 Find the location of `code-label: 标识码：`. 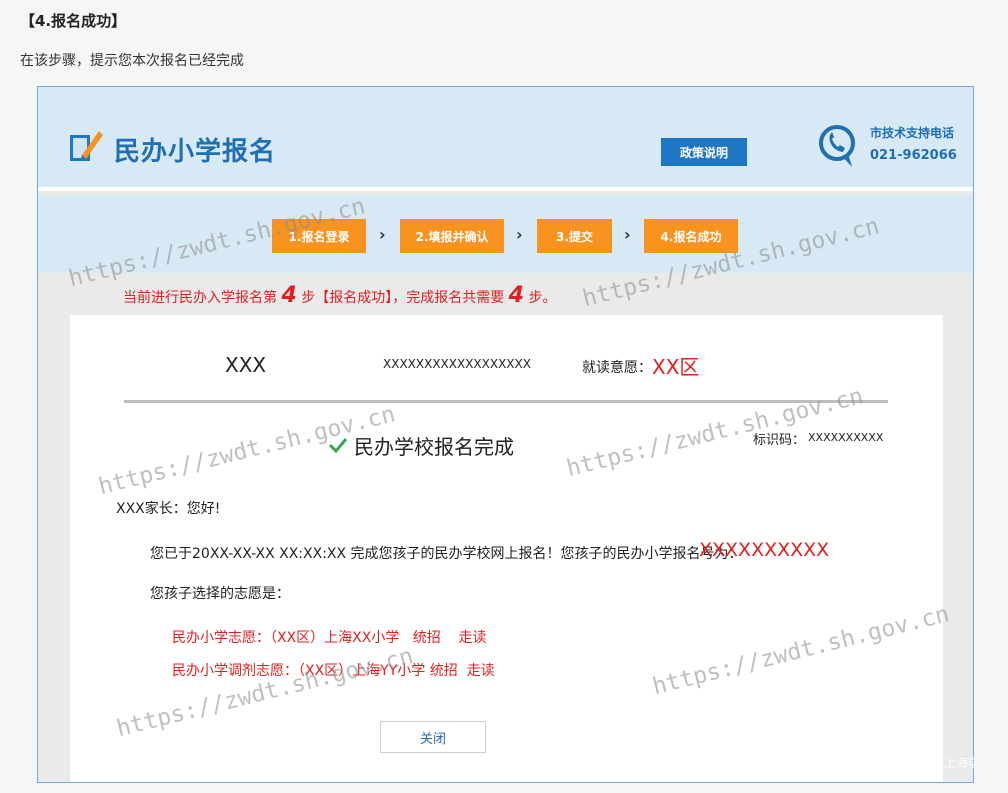

code-label: 标识码： is located at coordinates (779, 440).